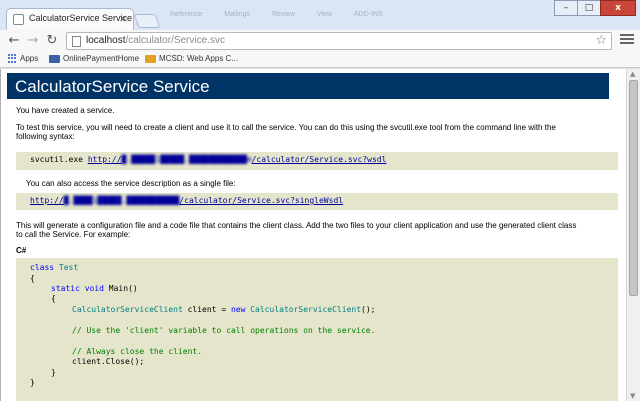  I want to click on test-intro-line2: following syntax:, so click(45, 136).